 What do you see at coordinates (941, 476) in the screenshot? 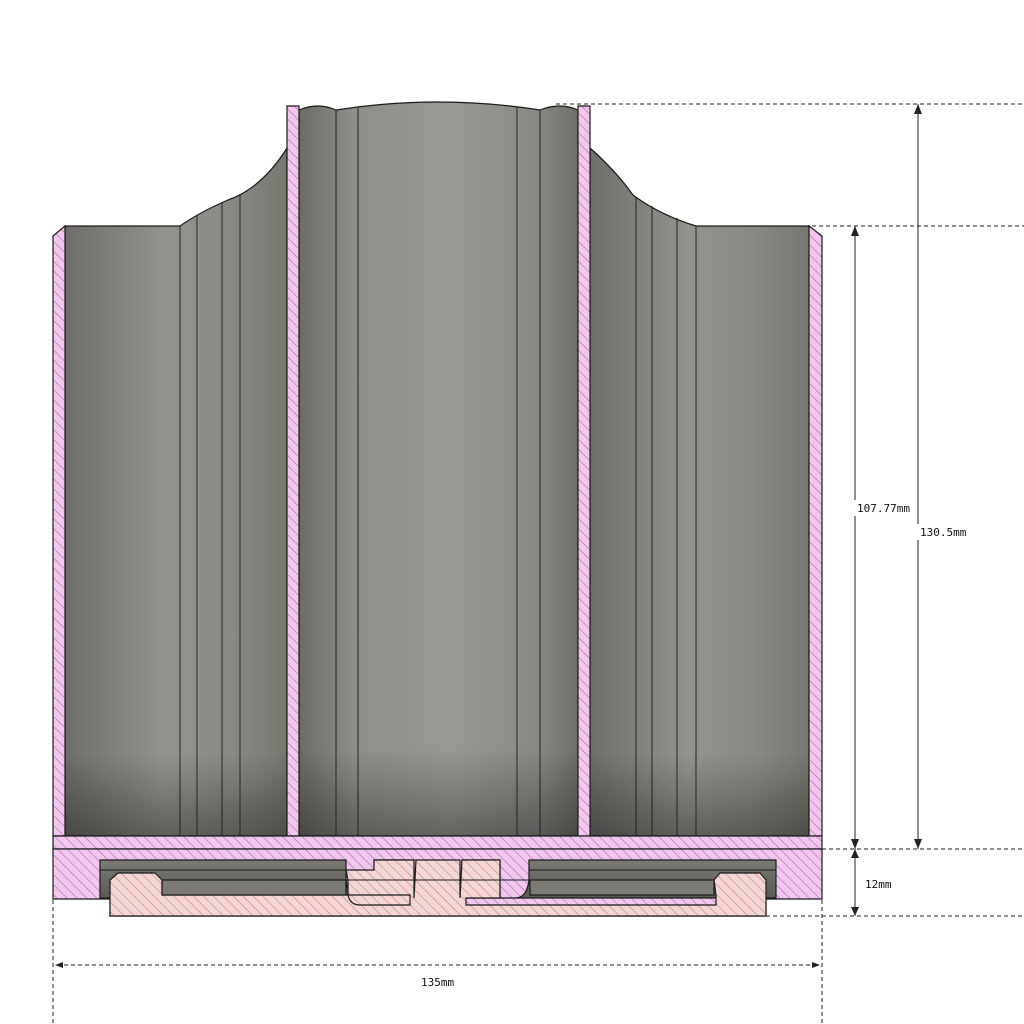
I see `dimension-total-height: 130.5mm` at bounding box center [941, 476].